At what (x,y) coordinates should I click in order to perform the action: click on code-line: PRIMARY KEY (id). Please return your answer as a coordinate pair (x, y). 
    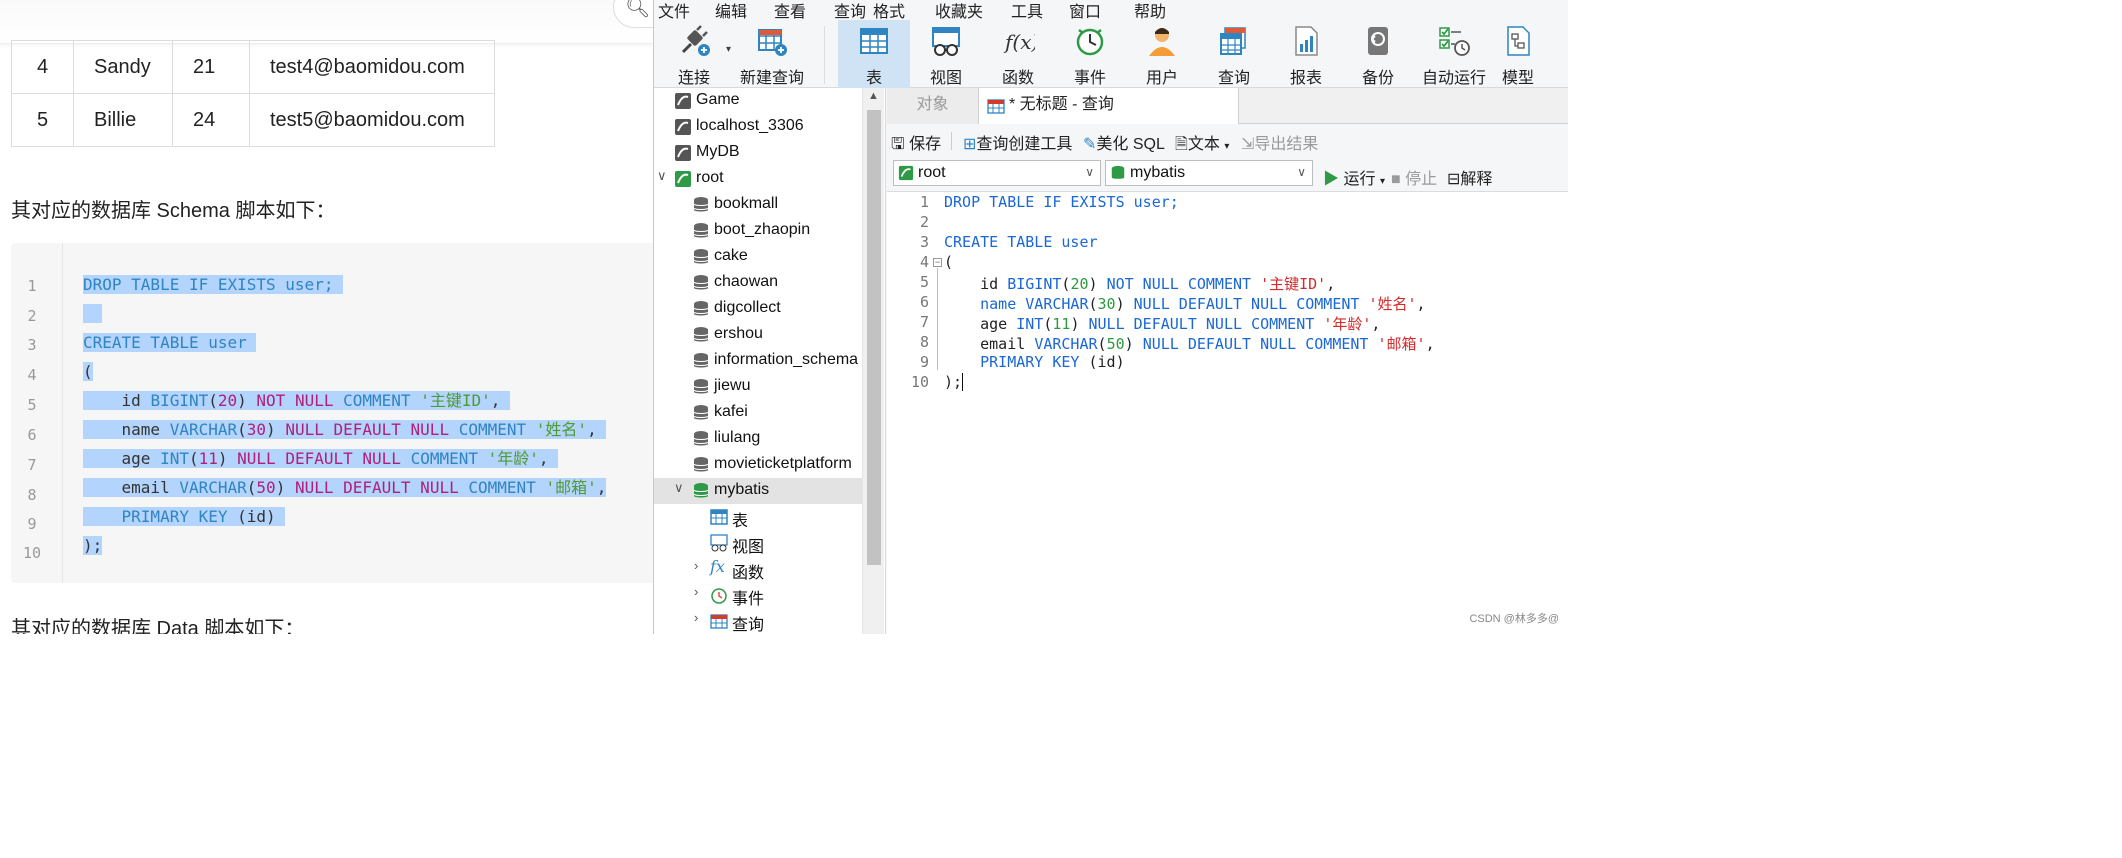
    Looking at the image, I should click on (184, 516).